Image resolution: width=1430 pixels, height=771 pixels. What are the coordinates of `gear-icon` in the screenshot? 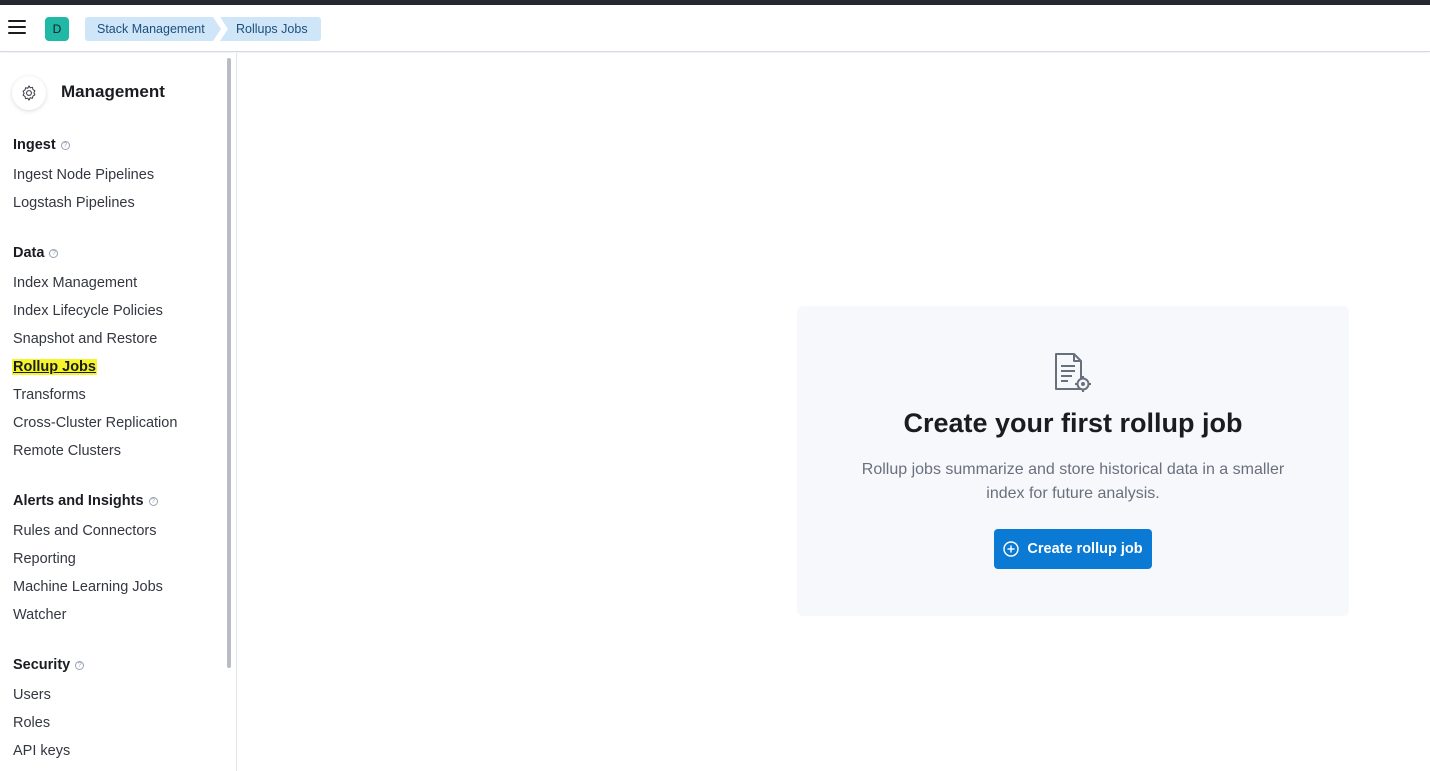 It's located at (29, 93).